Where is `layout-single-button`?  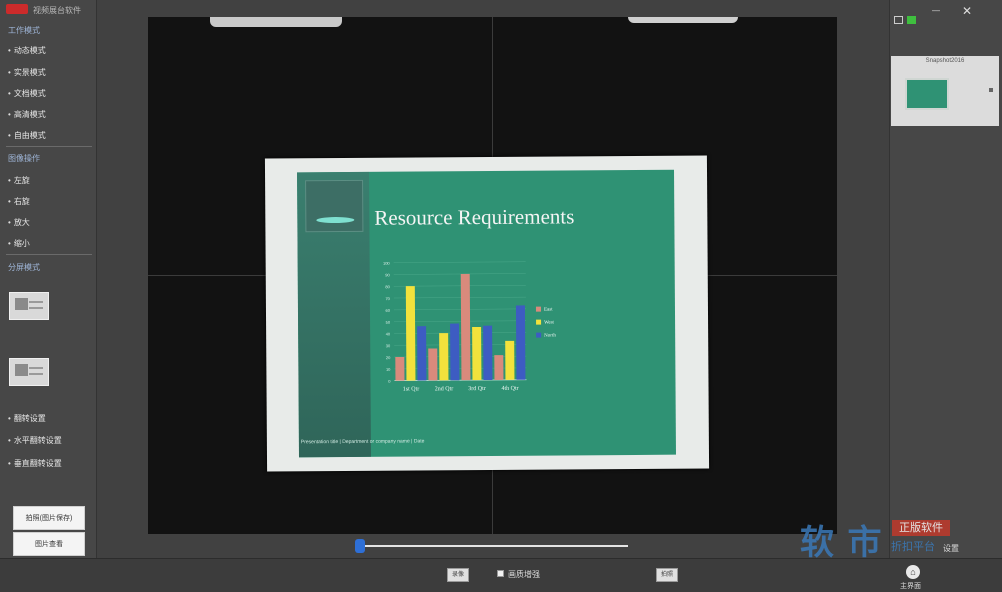
layout-single-button is located at coordinates (29, 306).